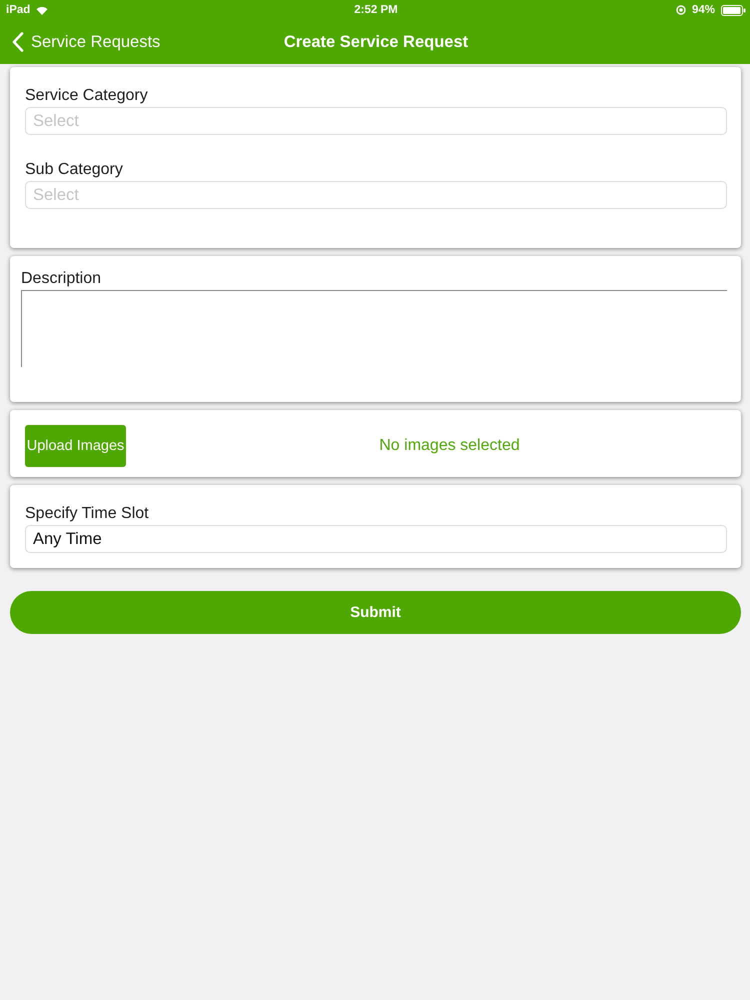  I want to click on field-label: Specify Time Slot, so click(87, 514).